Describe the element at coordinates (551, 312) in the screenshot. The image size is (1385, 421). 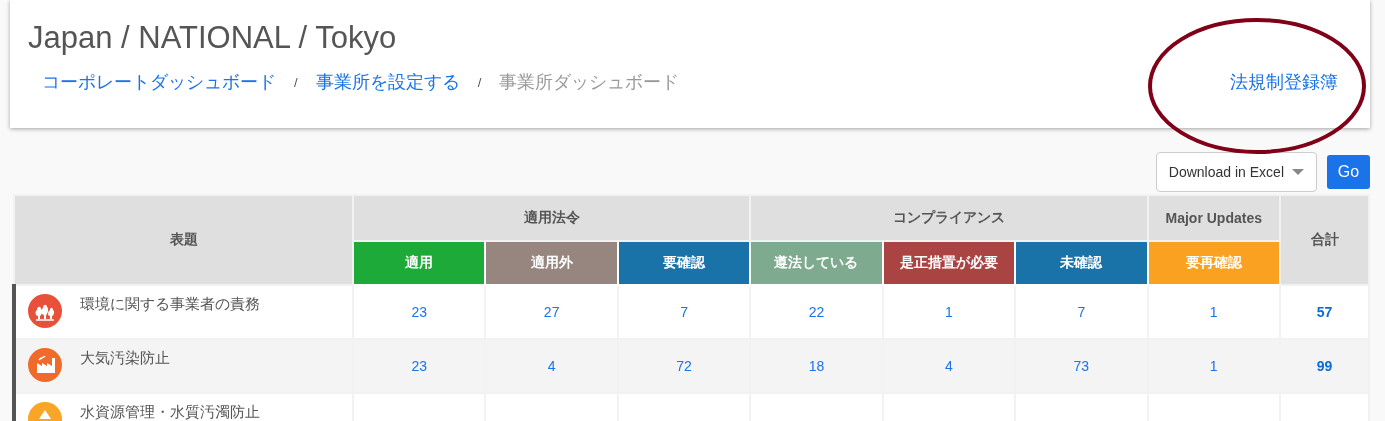
I see `count-link: 27` at that location.